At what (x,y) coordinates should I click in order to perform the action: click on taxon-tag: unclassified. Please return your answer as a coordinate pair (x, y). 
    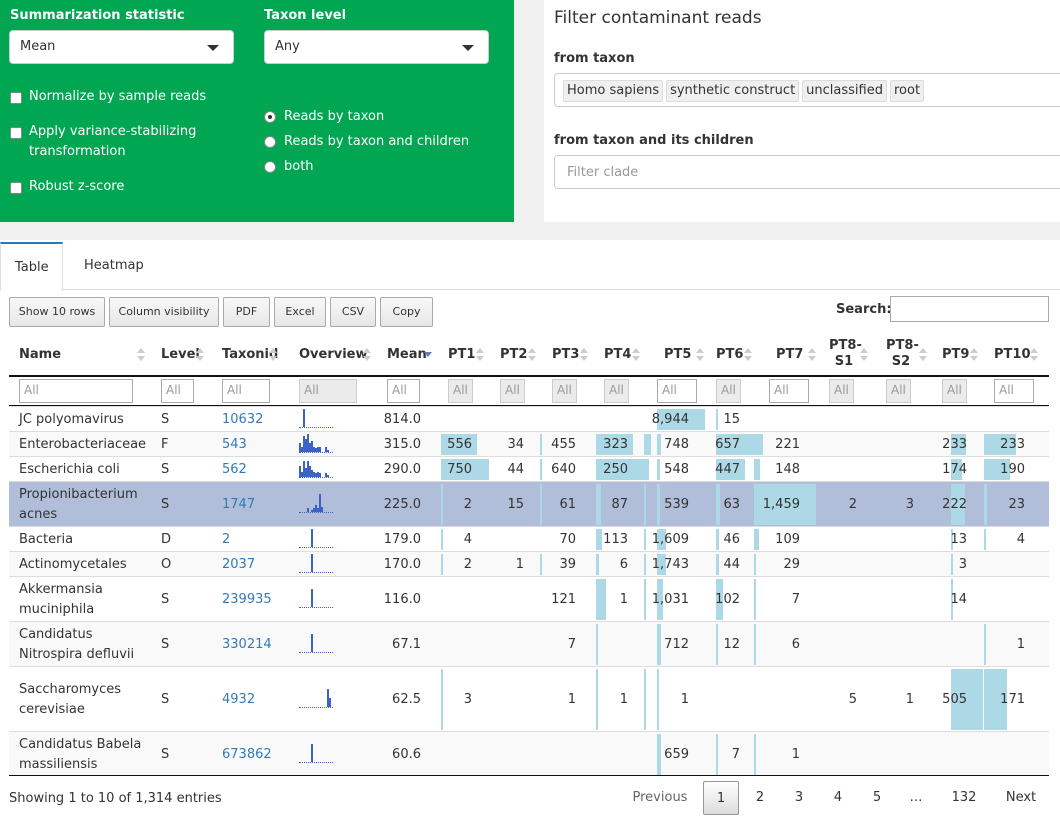
    Looking at the image, I should click on (844, 91).